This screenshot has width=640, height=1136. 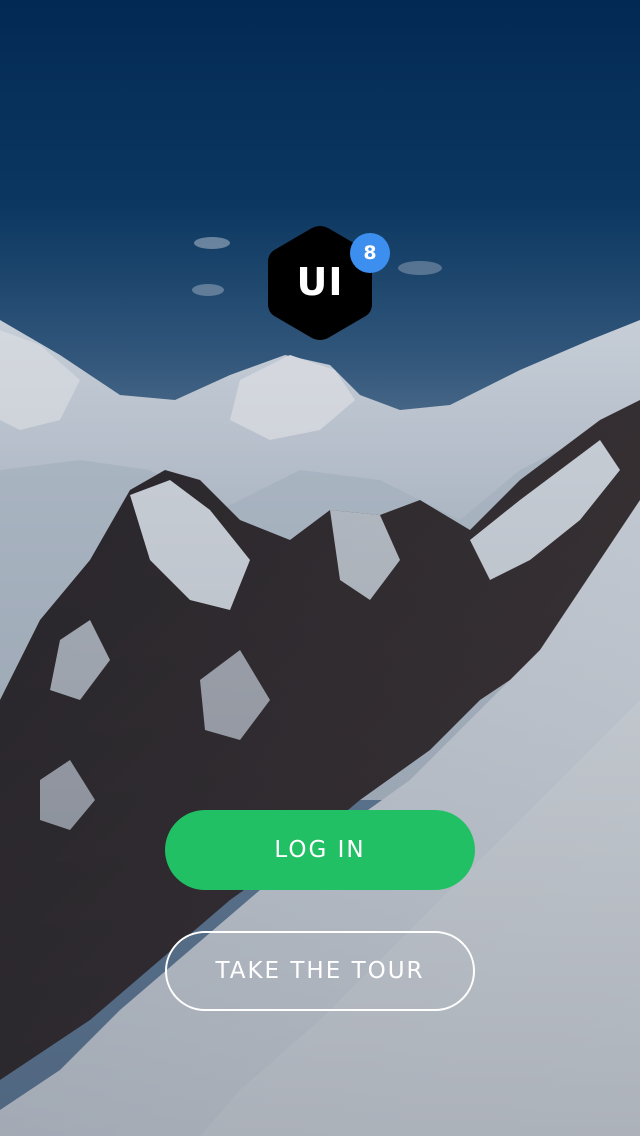 What do you see at coordinates (320, 971) in the screenshot?
I see `take-the-tour-button: TAKE THE TOUR` at bounding box center [320, 971].